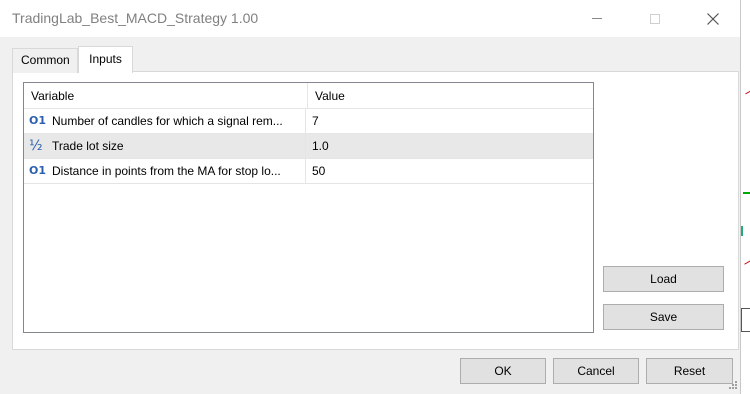 The height and width of the screenshot is (394, 750). What do you see at coordinates (447, 146) in the screenshot?
I see `variable-value: 1.0` at bounding box center [447, 146].